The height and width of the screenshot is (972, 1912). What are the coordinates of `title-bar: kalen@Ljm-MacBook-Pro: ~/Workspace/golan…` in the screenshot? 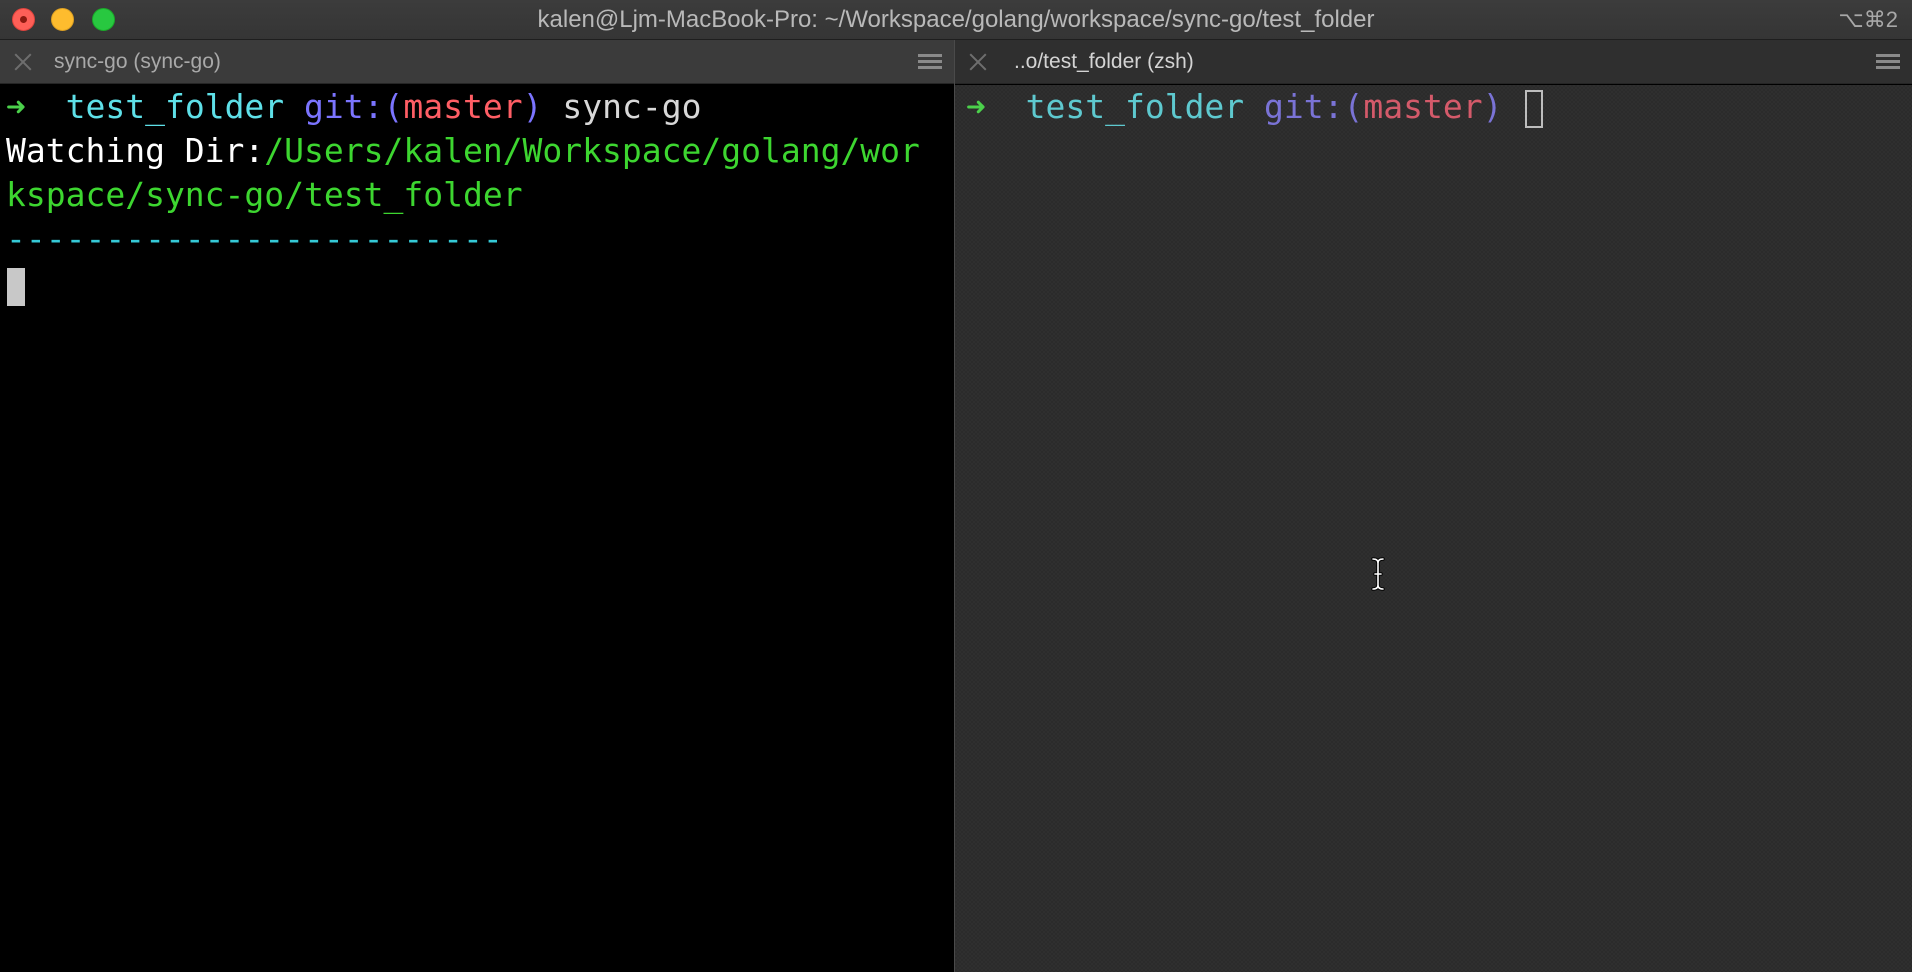 It's located at (956, 20).